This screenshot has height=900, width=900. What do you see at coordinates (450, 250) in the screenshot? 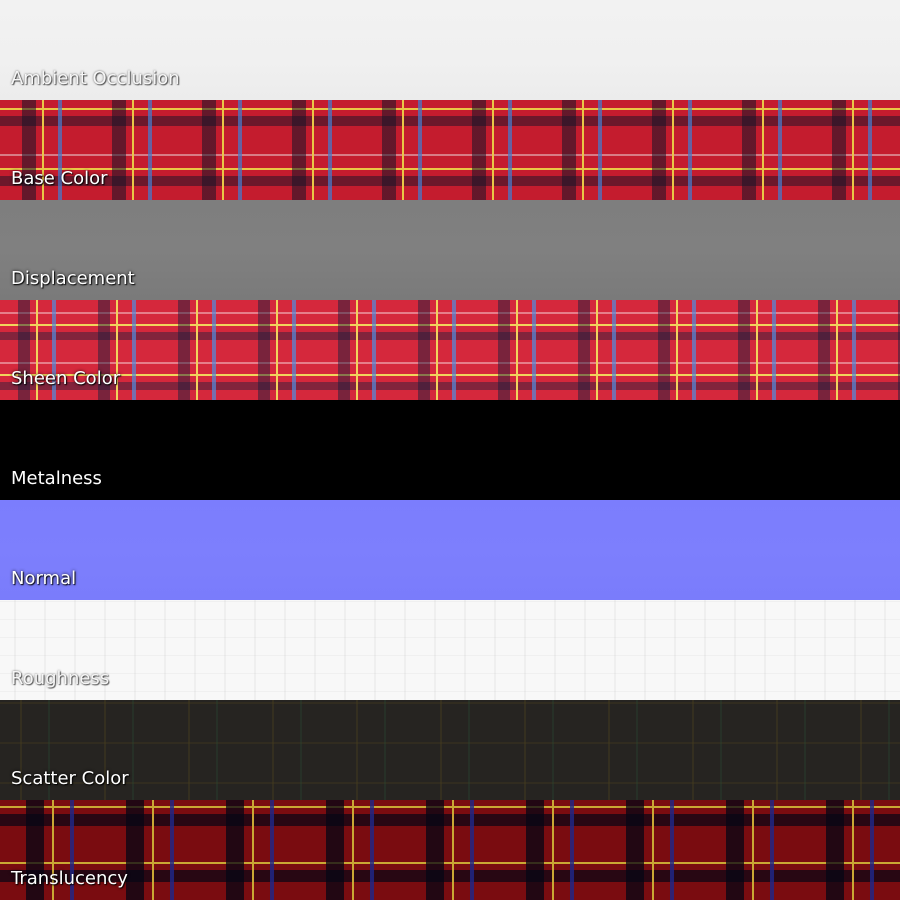
I see `map-strip-displacement: Displacement` at bounding box center [450, 250].